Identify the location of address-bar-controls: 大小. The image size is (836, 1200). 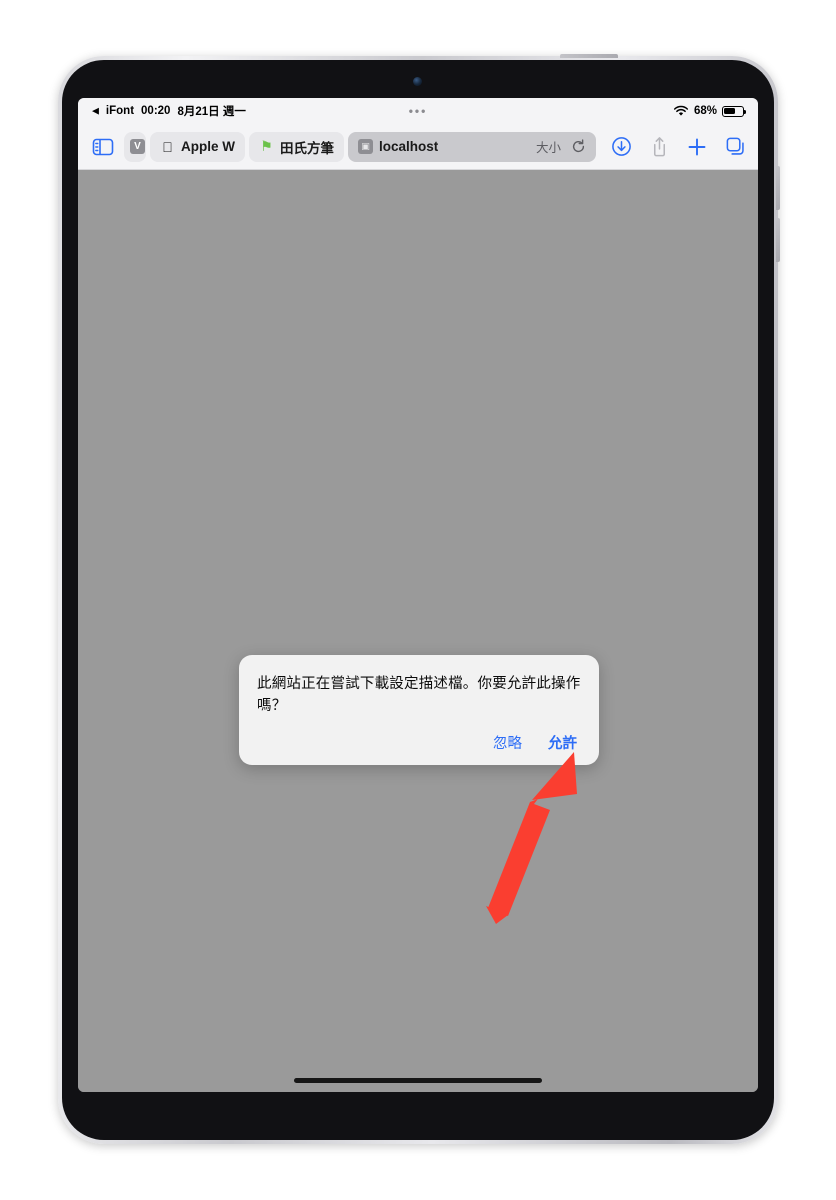
(556, 146).